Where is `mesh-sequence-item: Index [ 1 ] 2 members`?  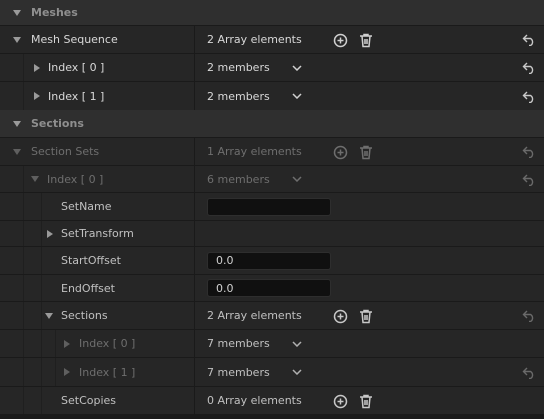 mesh-sequence-item: Index [ 1 ] 2 members is located at coordinates (272, 95).